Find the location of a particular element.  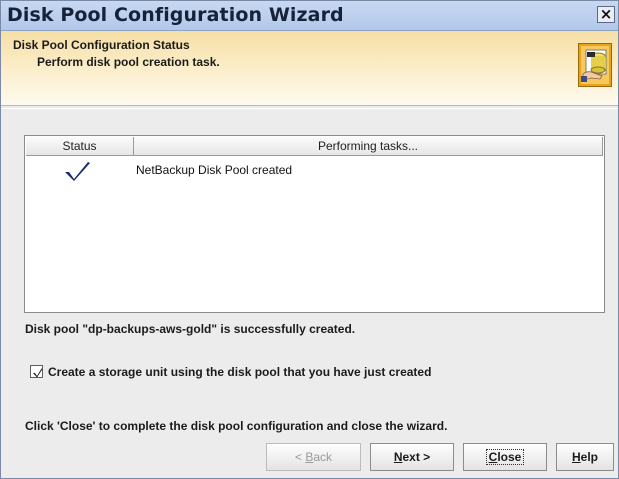

next-button-label: Next > is located at coordinates (412, 457).